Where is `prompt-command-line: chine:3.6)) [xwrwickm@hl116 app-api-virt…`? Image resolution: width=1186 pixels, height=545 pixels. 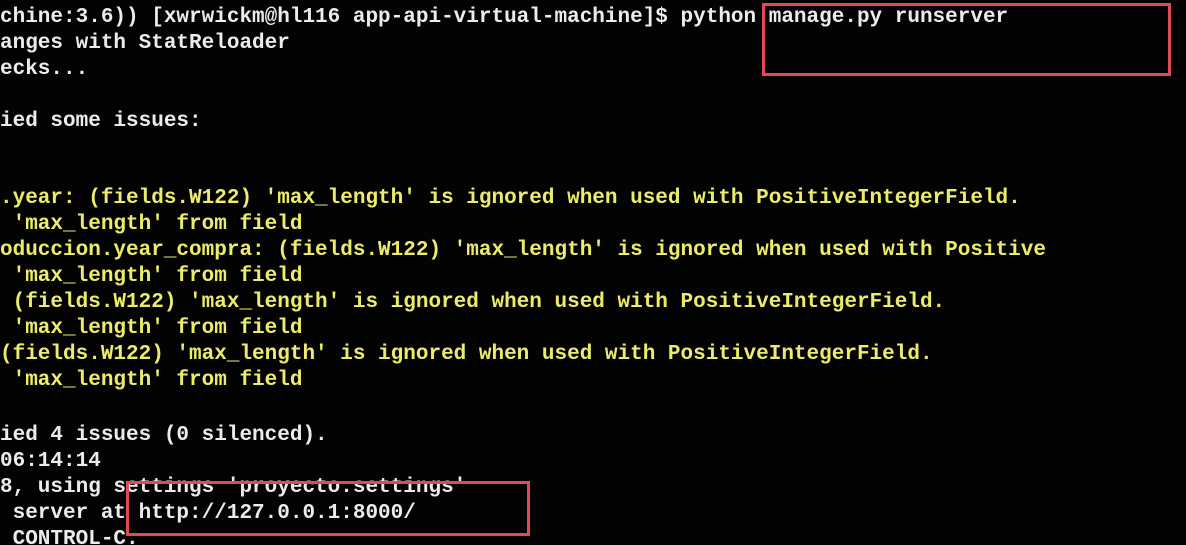
prompt-command-line: chine:3.6)) [xwrwickm@hl116 app-api-virt… is located at coordinates (504, 17).